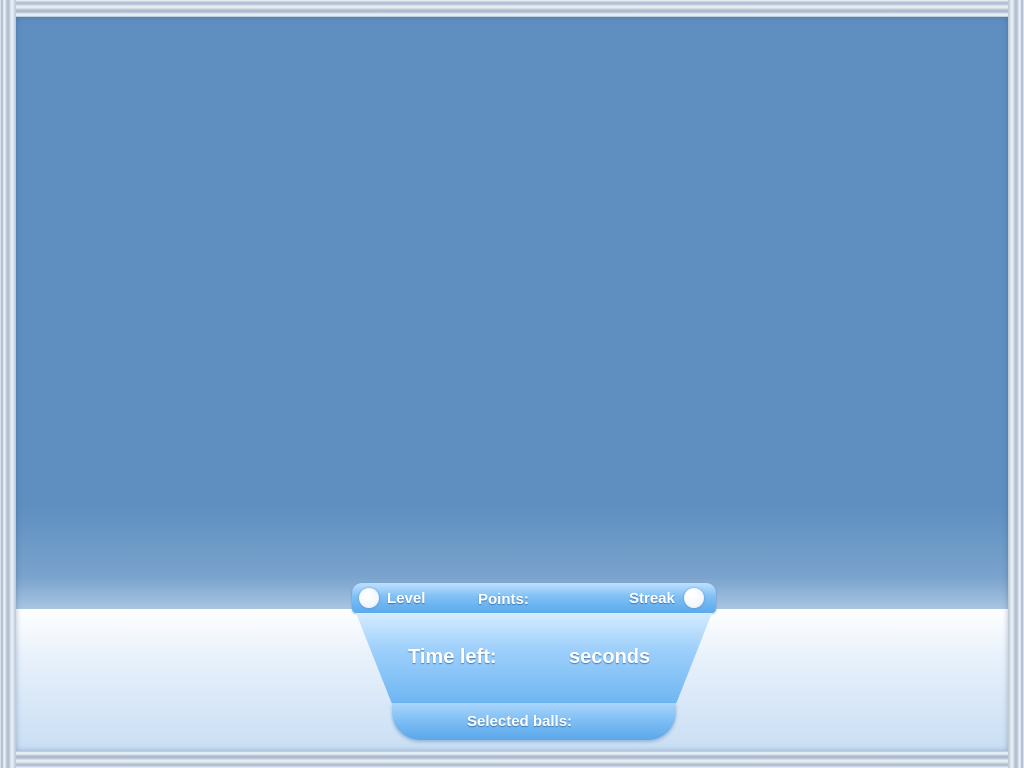 This screenshot has height=768, width=1024. What do you see at coordinates (452, 657) in the screenshot?
I see `time-left-label: Time left:` at bounding box center [452, 657].